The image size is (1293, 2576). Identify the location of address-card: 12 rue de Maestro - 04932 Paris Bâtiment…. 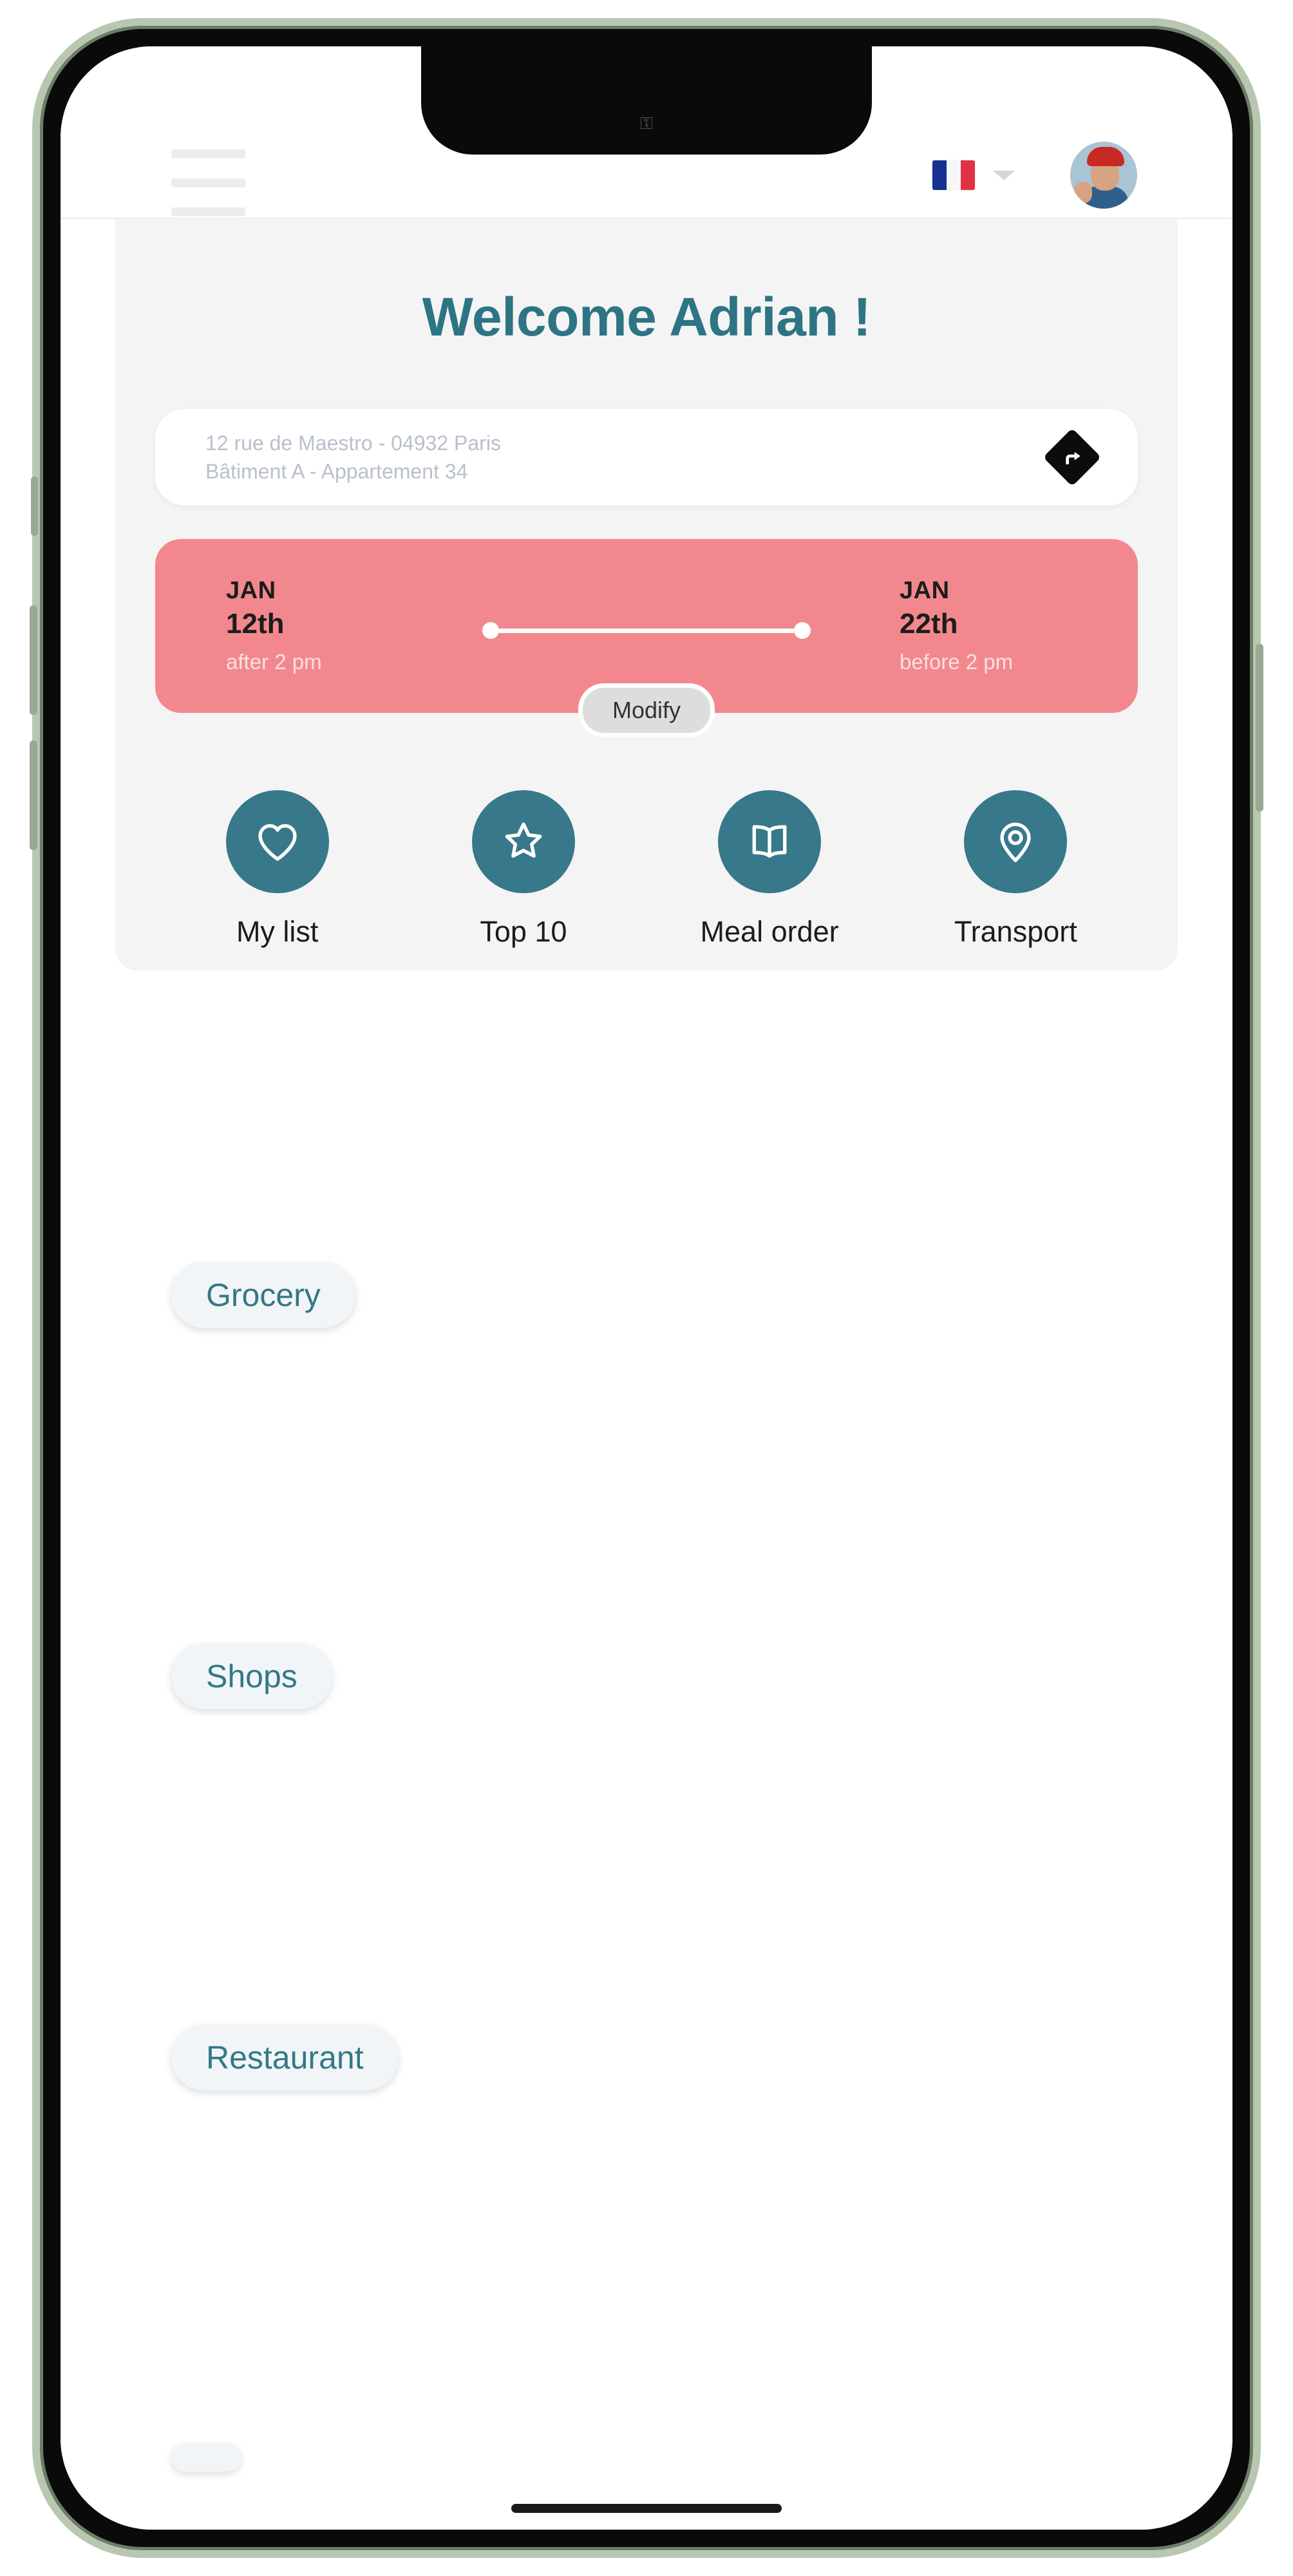
(646, 458).